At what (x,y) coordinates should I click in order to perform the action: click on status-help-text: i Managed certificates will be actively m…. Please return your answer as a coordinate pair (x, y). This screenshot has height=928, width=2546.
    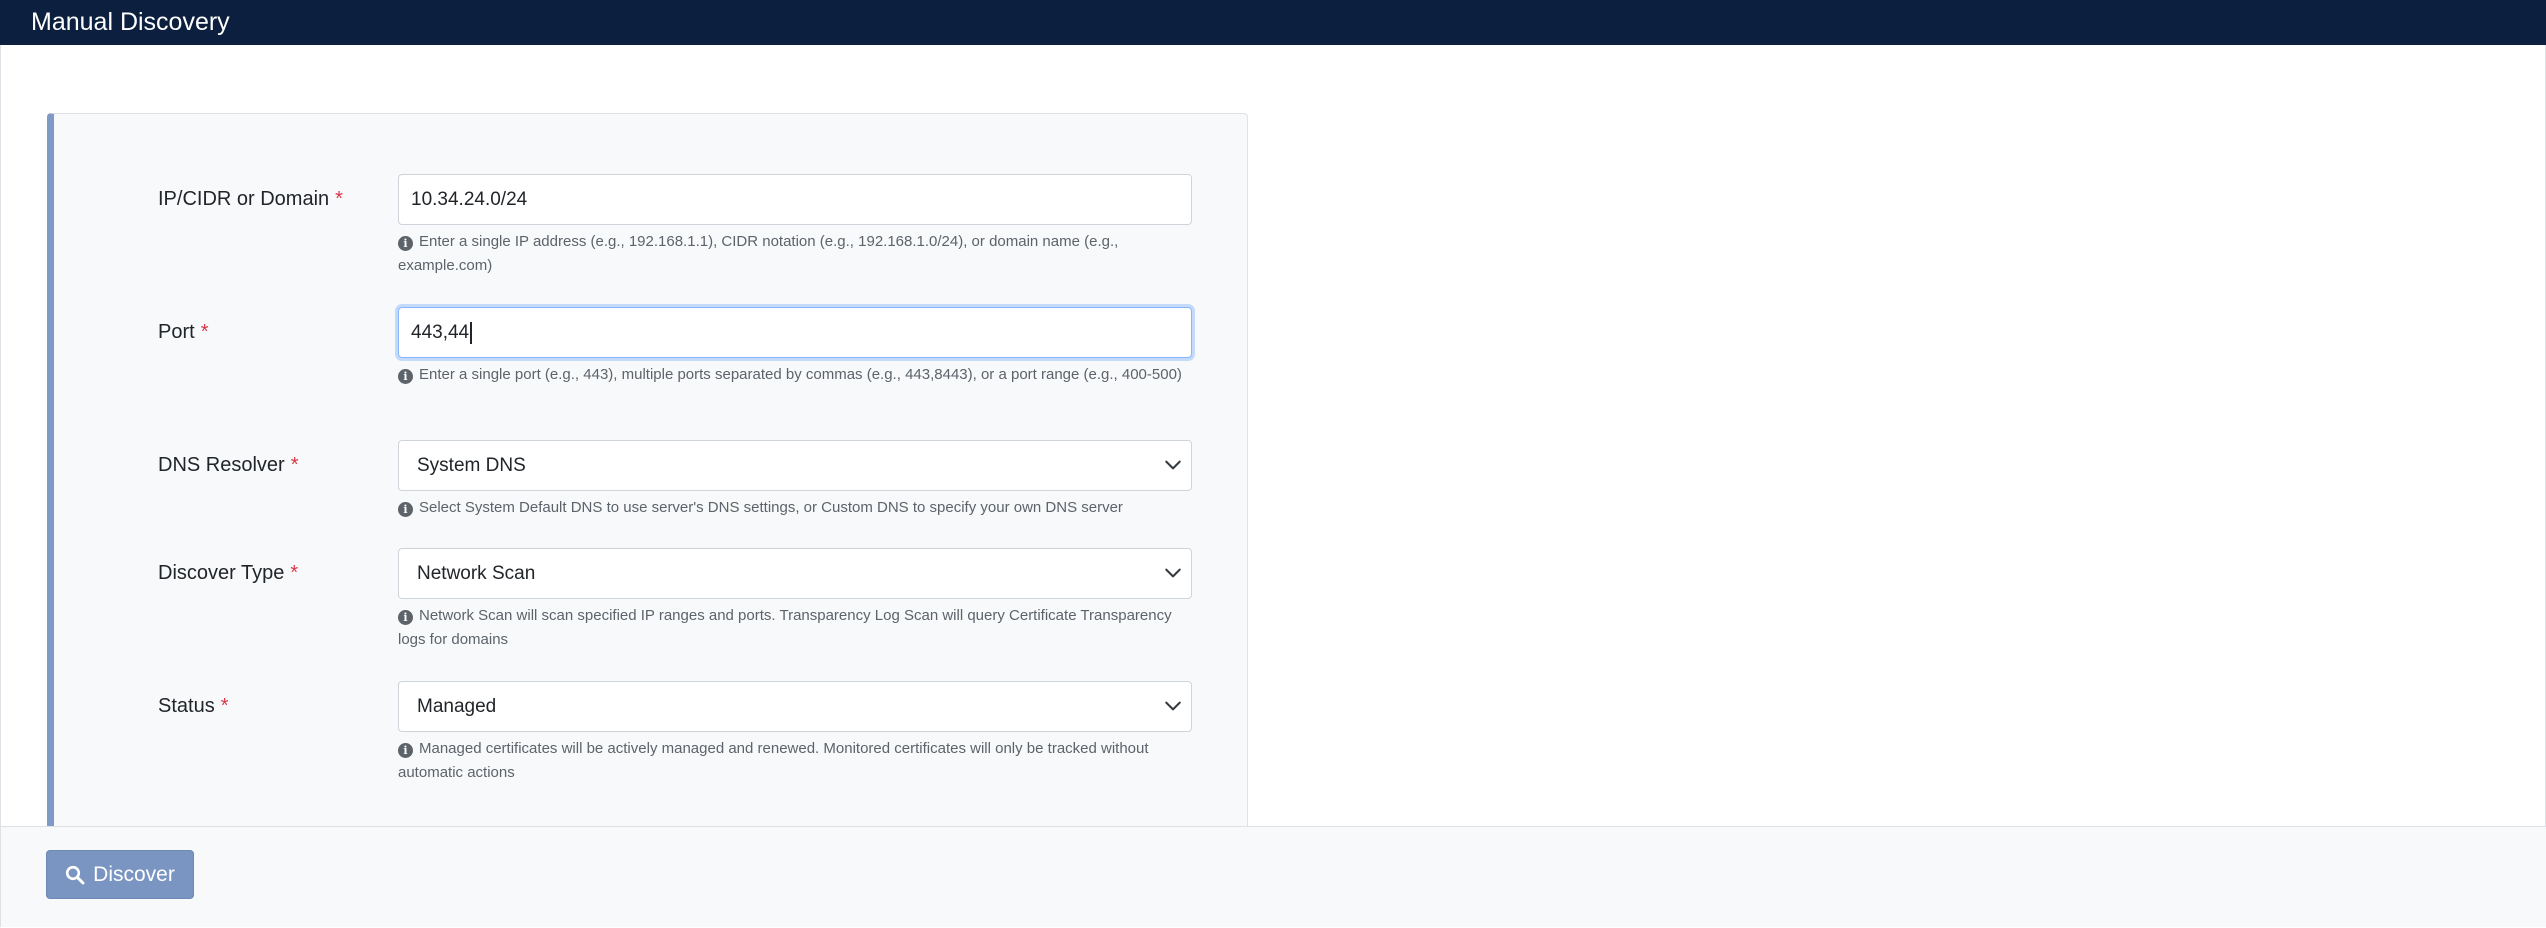
    Looking at the image, I should click on (773, 760).